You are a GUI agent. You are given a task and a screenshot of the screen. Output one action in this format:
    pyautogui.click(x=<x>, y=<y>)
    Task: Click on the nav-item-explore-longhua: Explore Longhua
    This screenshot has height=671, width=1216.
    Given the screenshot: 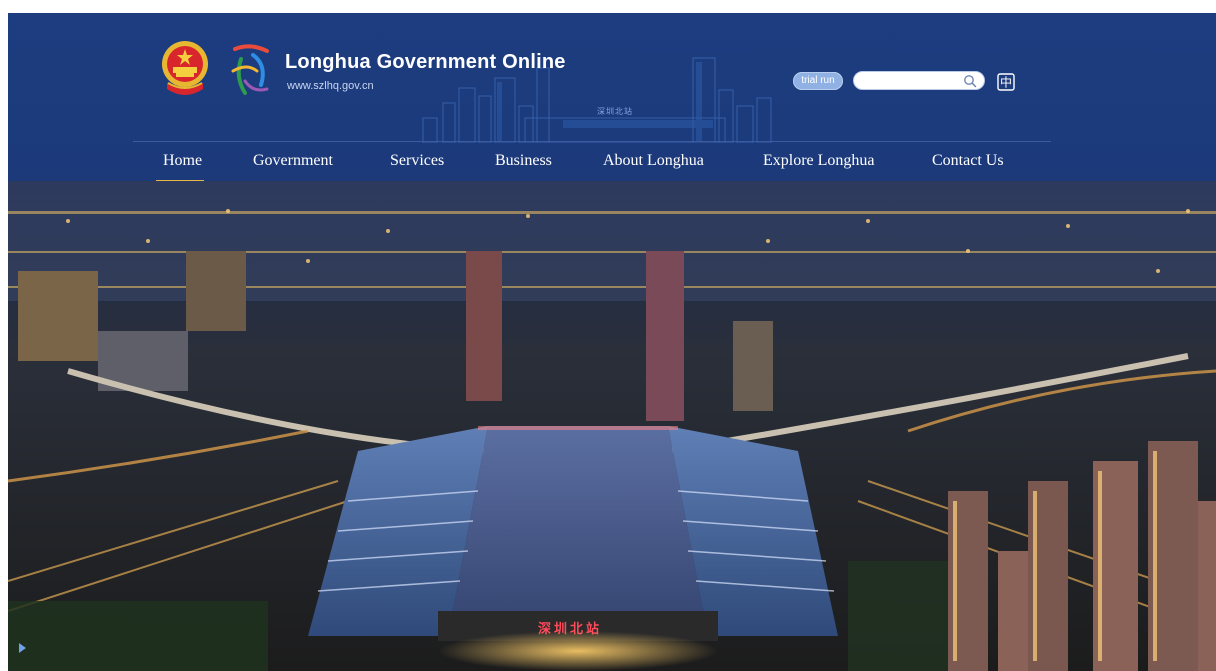 What is the action you would take?
    pyautogui.click(x=819, y=161)
    